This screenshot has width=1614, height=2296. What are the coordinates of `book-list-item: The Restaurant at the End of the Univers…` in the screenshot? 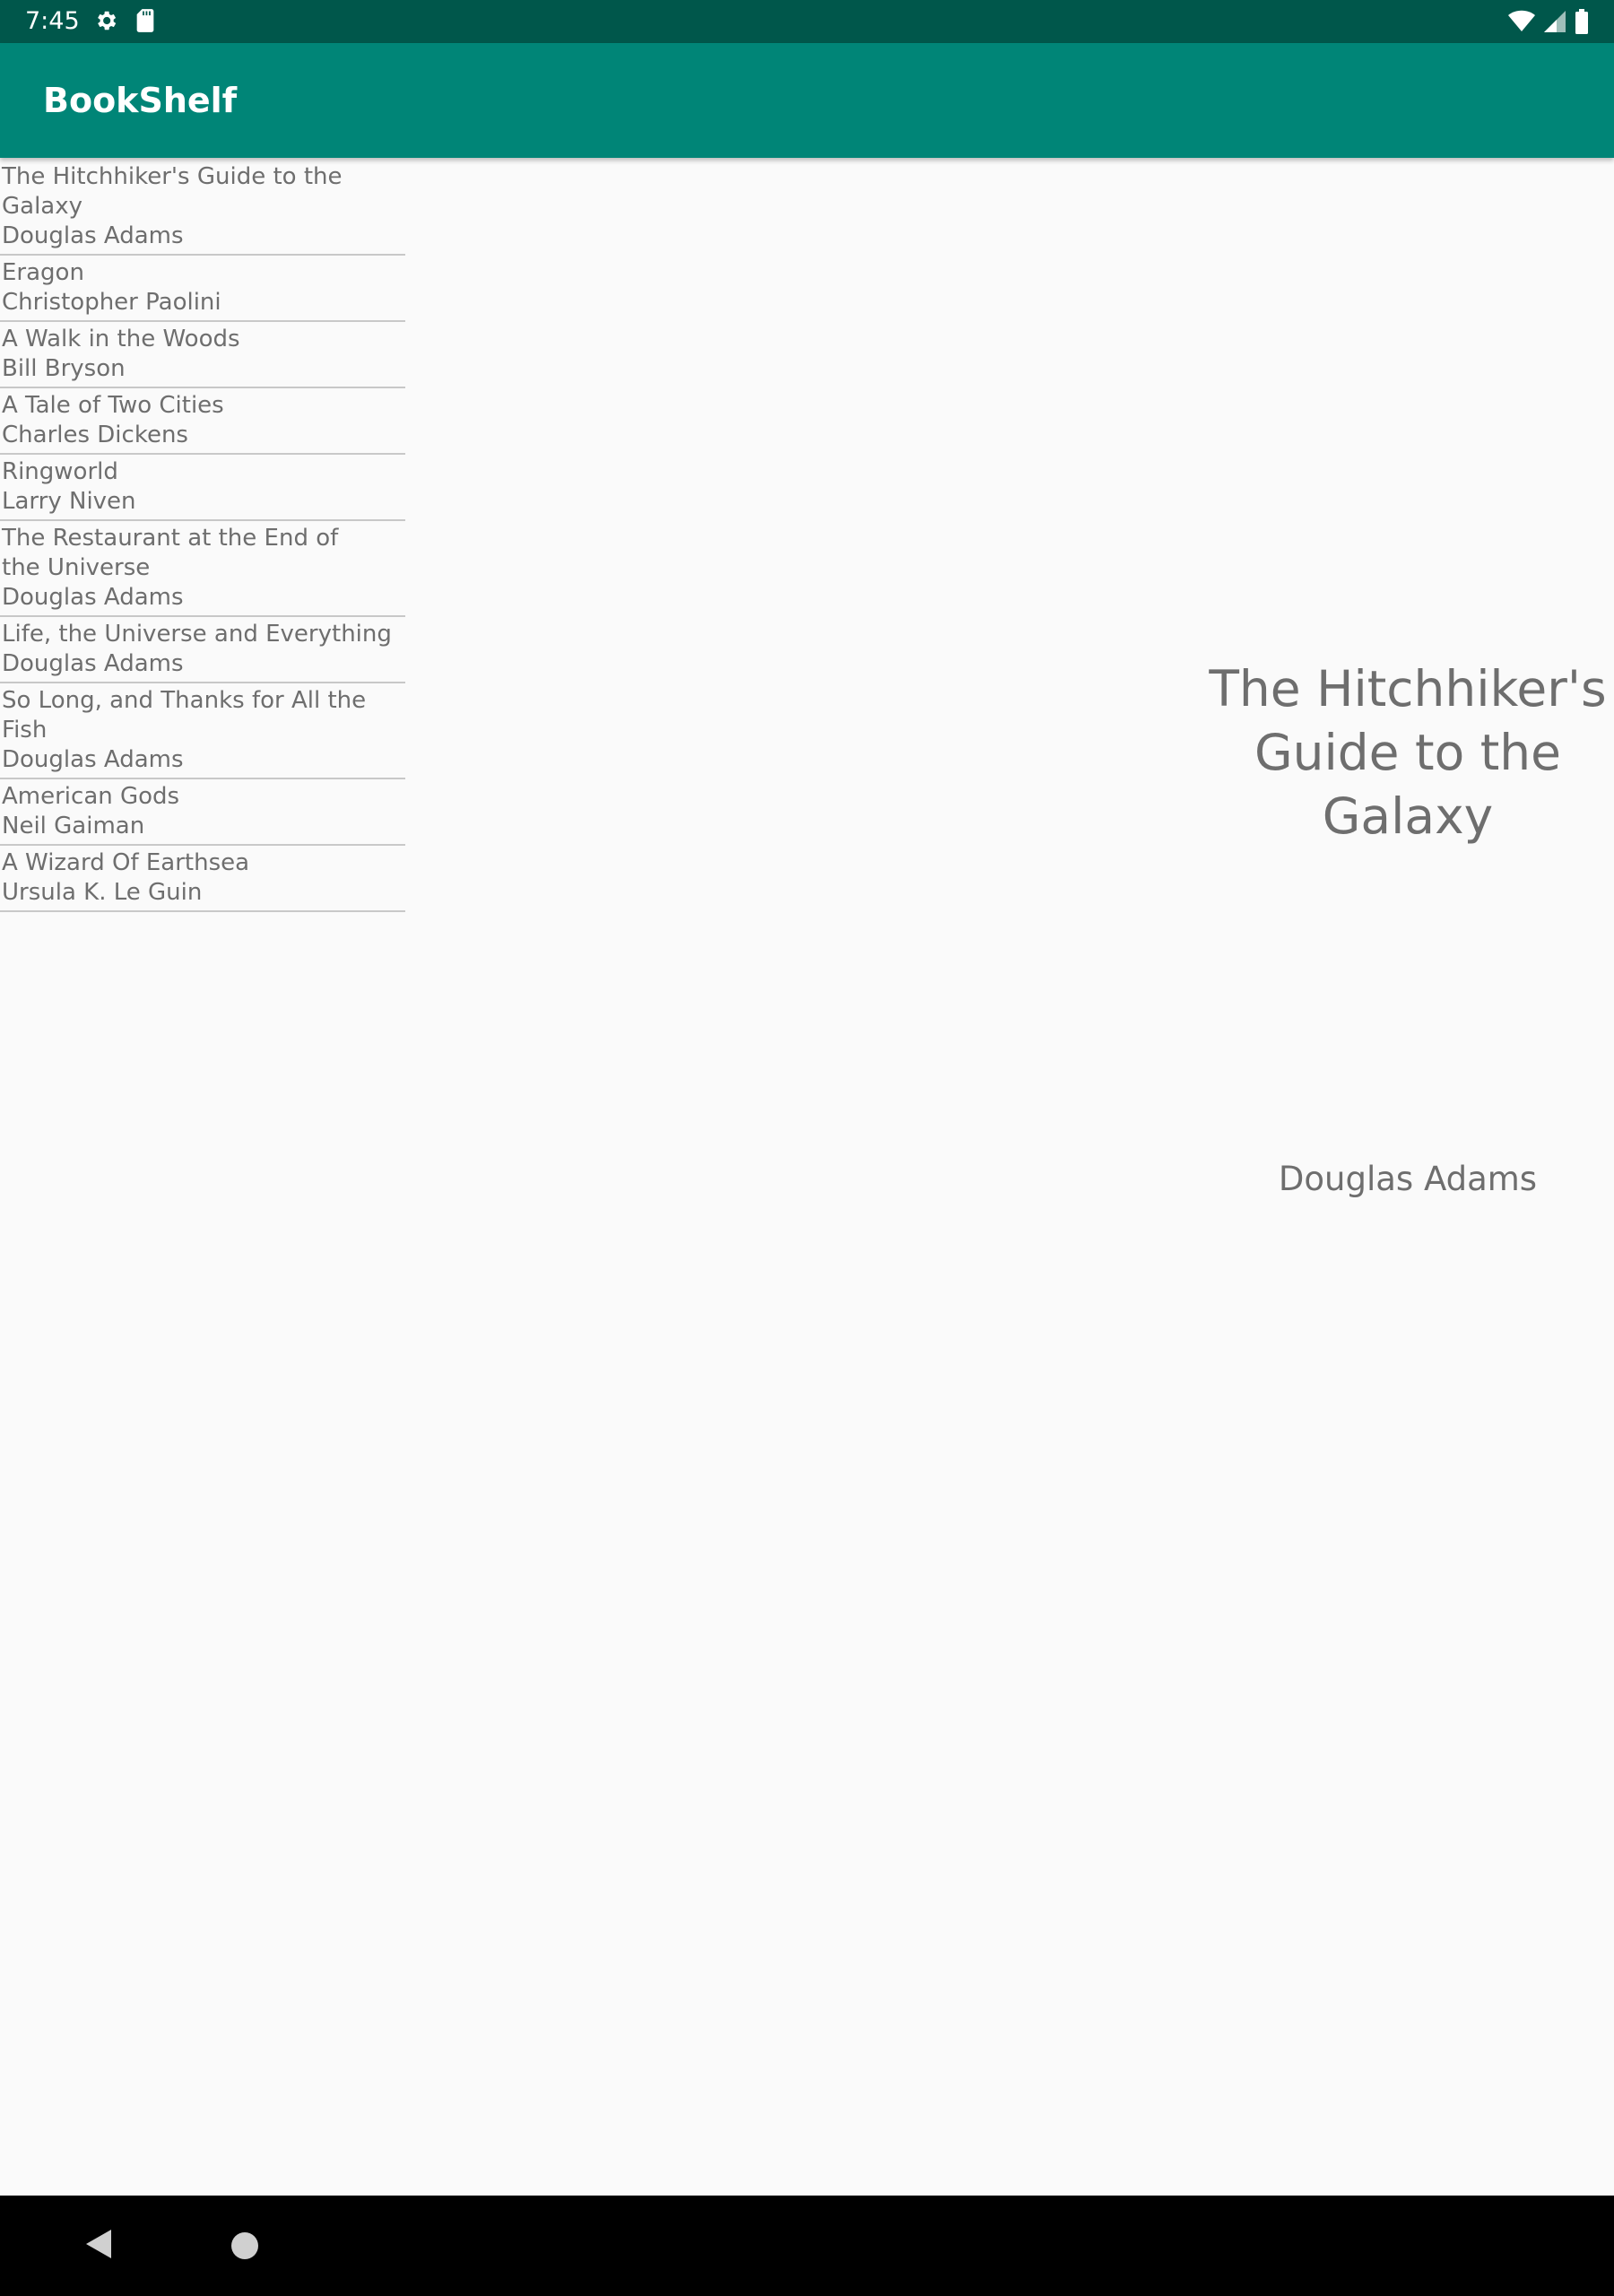 It's located at (202, 569).